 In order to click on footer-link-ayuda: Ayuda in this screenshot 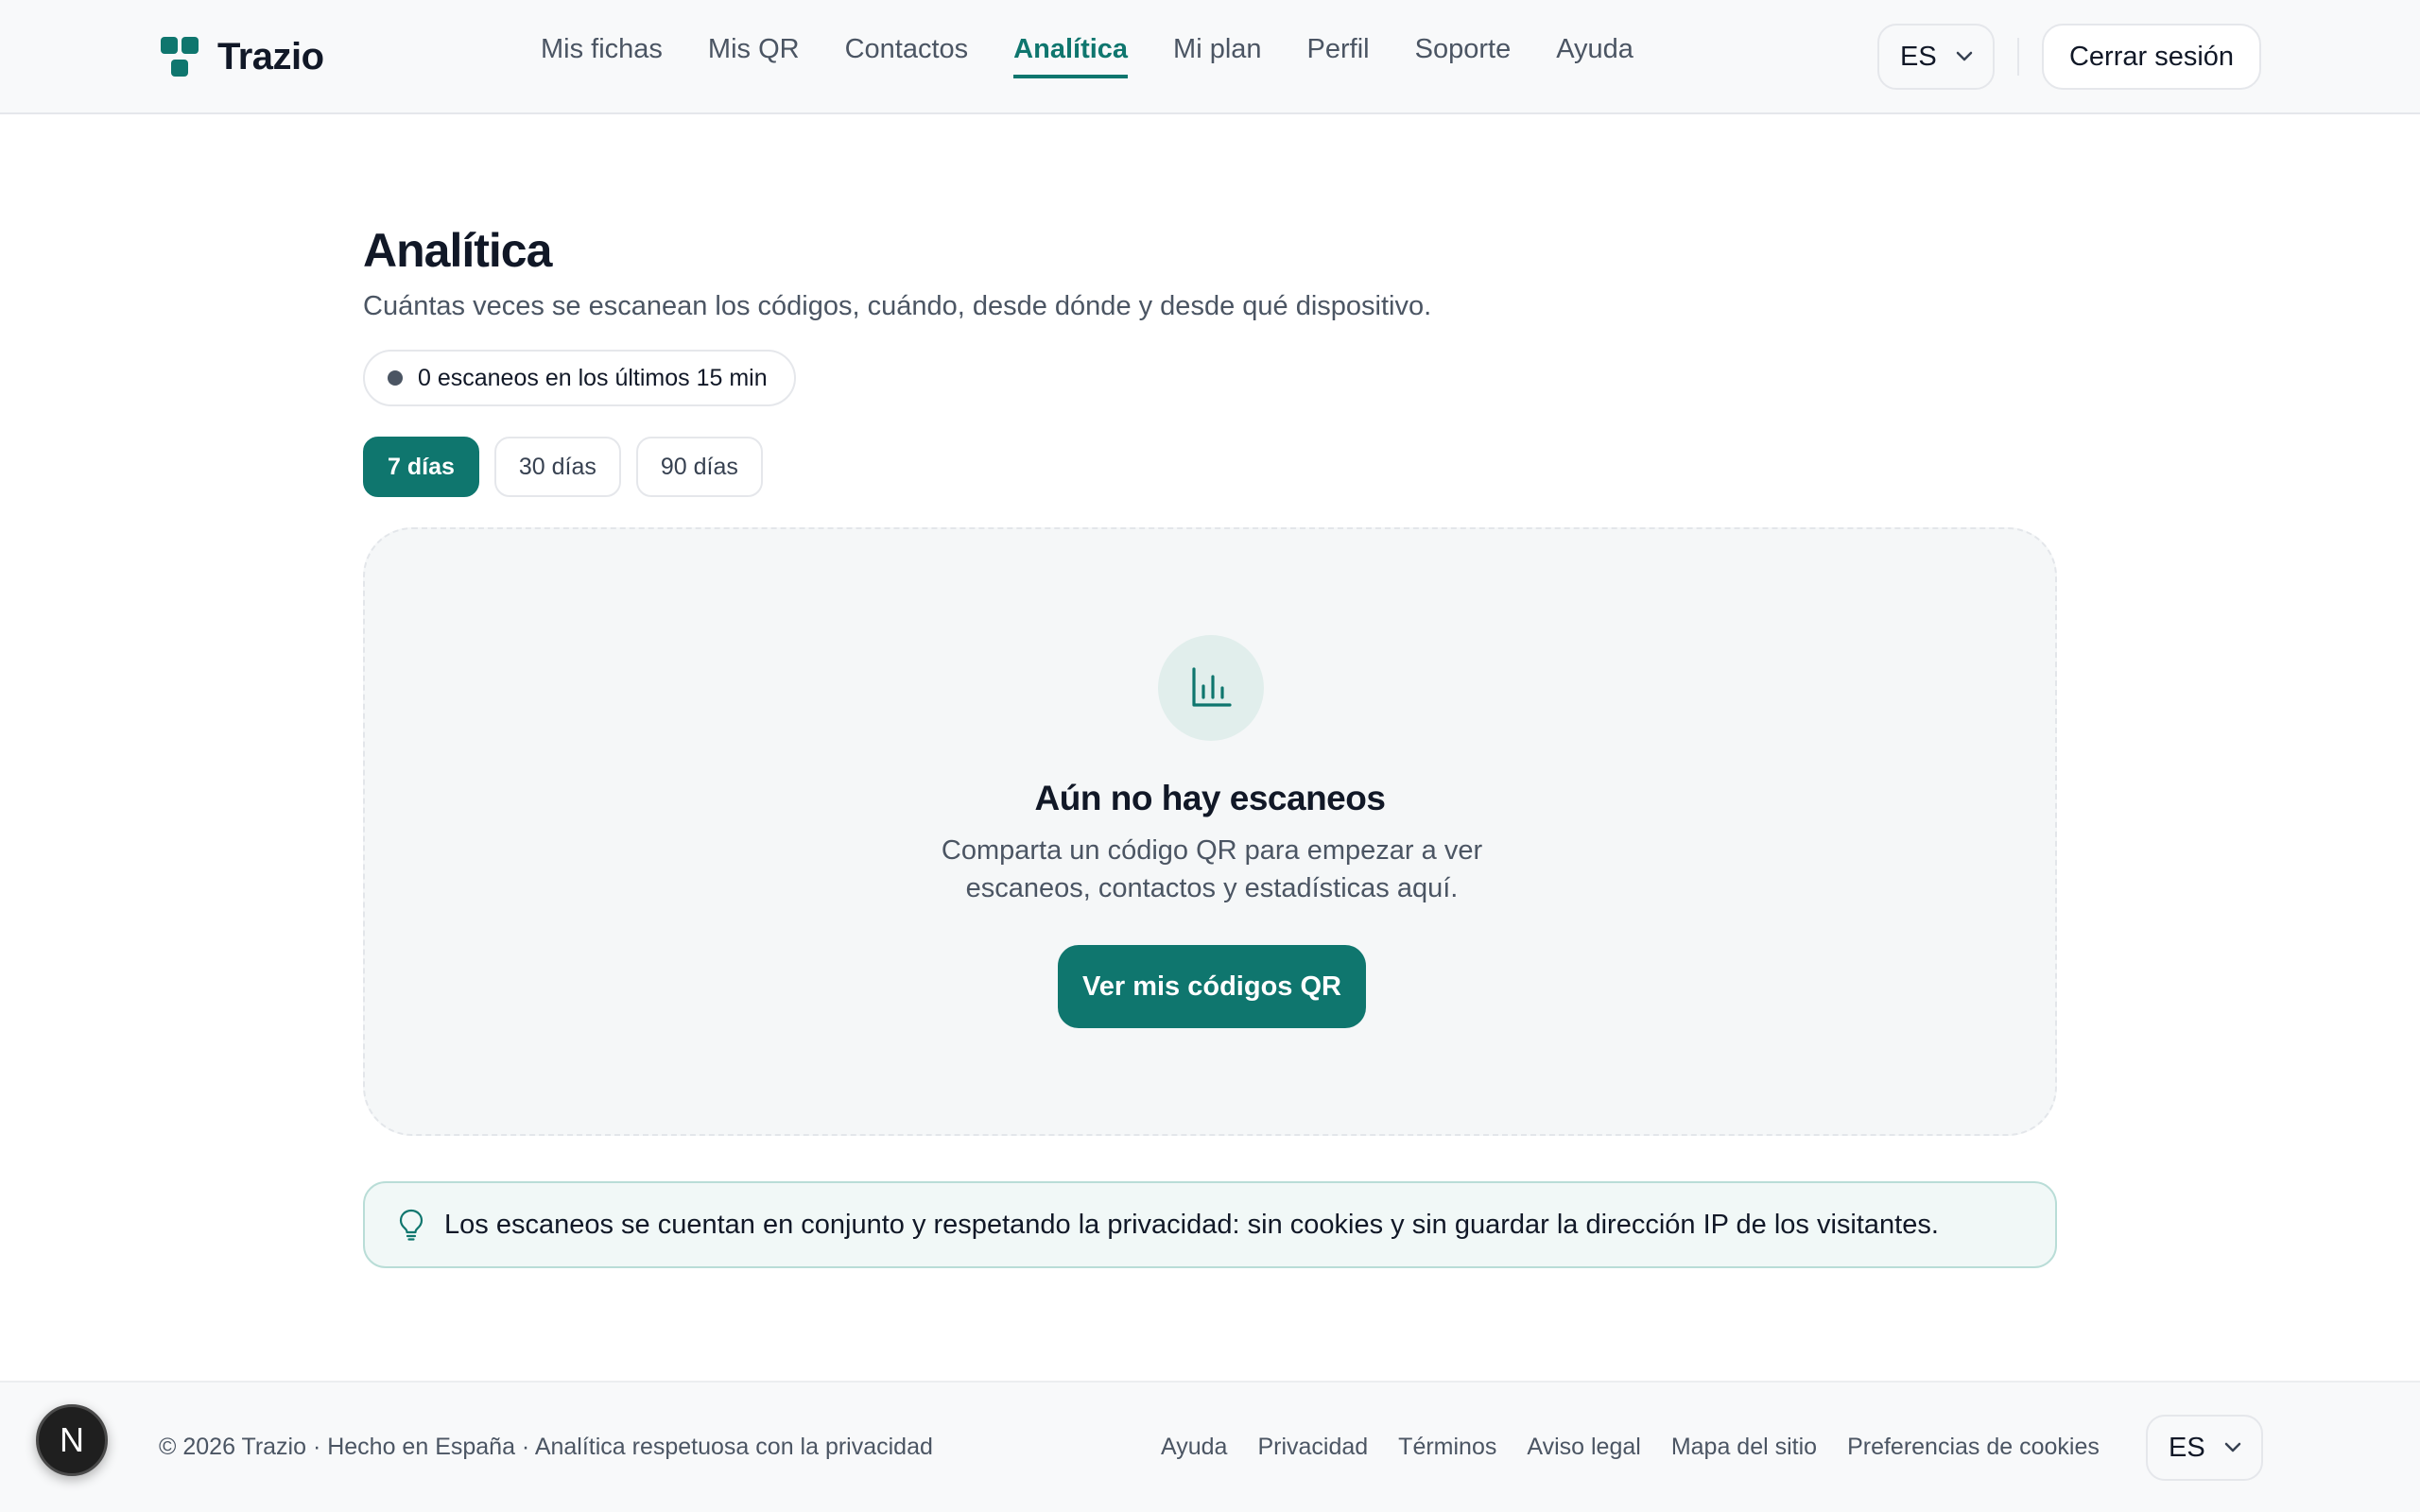, I will do `click(1194, 1447)`.